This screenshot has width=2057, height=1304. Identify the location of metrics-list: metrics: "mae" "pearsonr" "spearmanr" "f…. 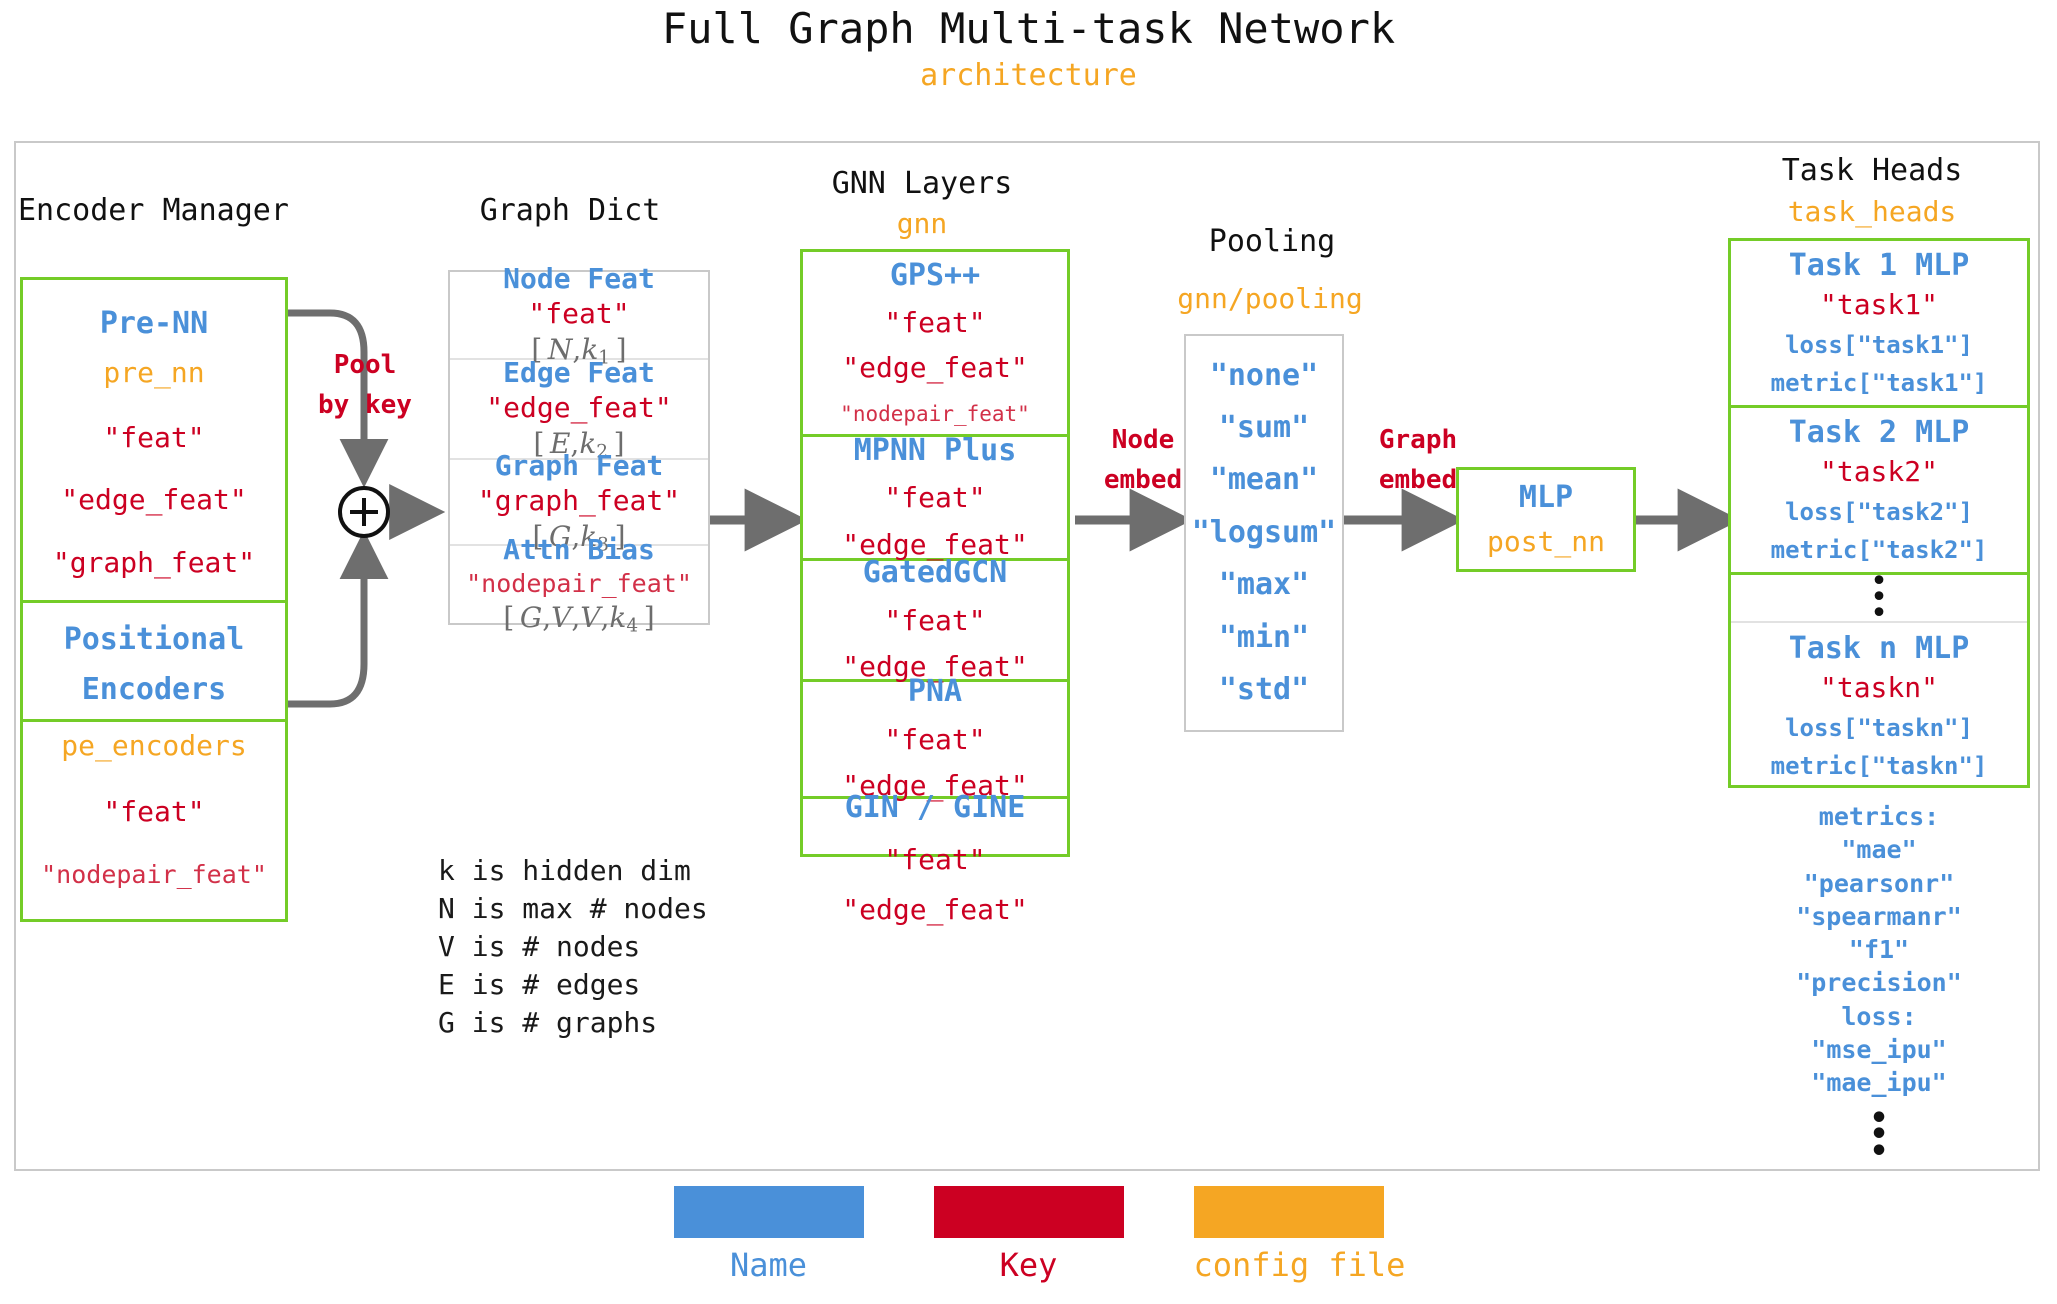
(1879, 984).